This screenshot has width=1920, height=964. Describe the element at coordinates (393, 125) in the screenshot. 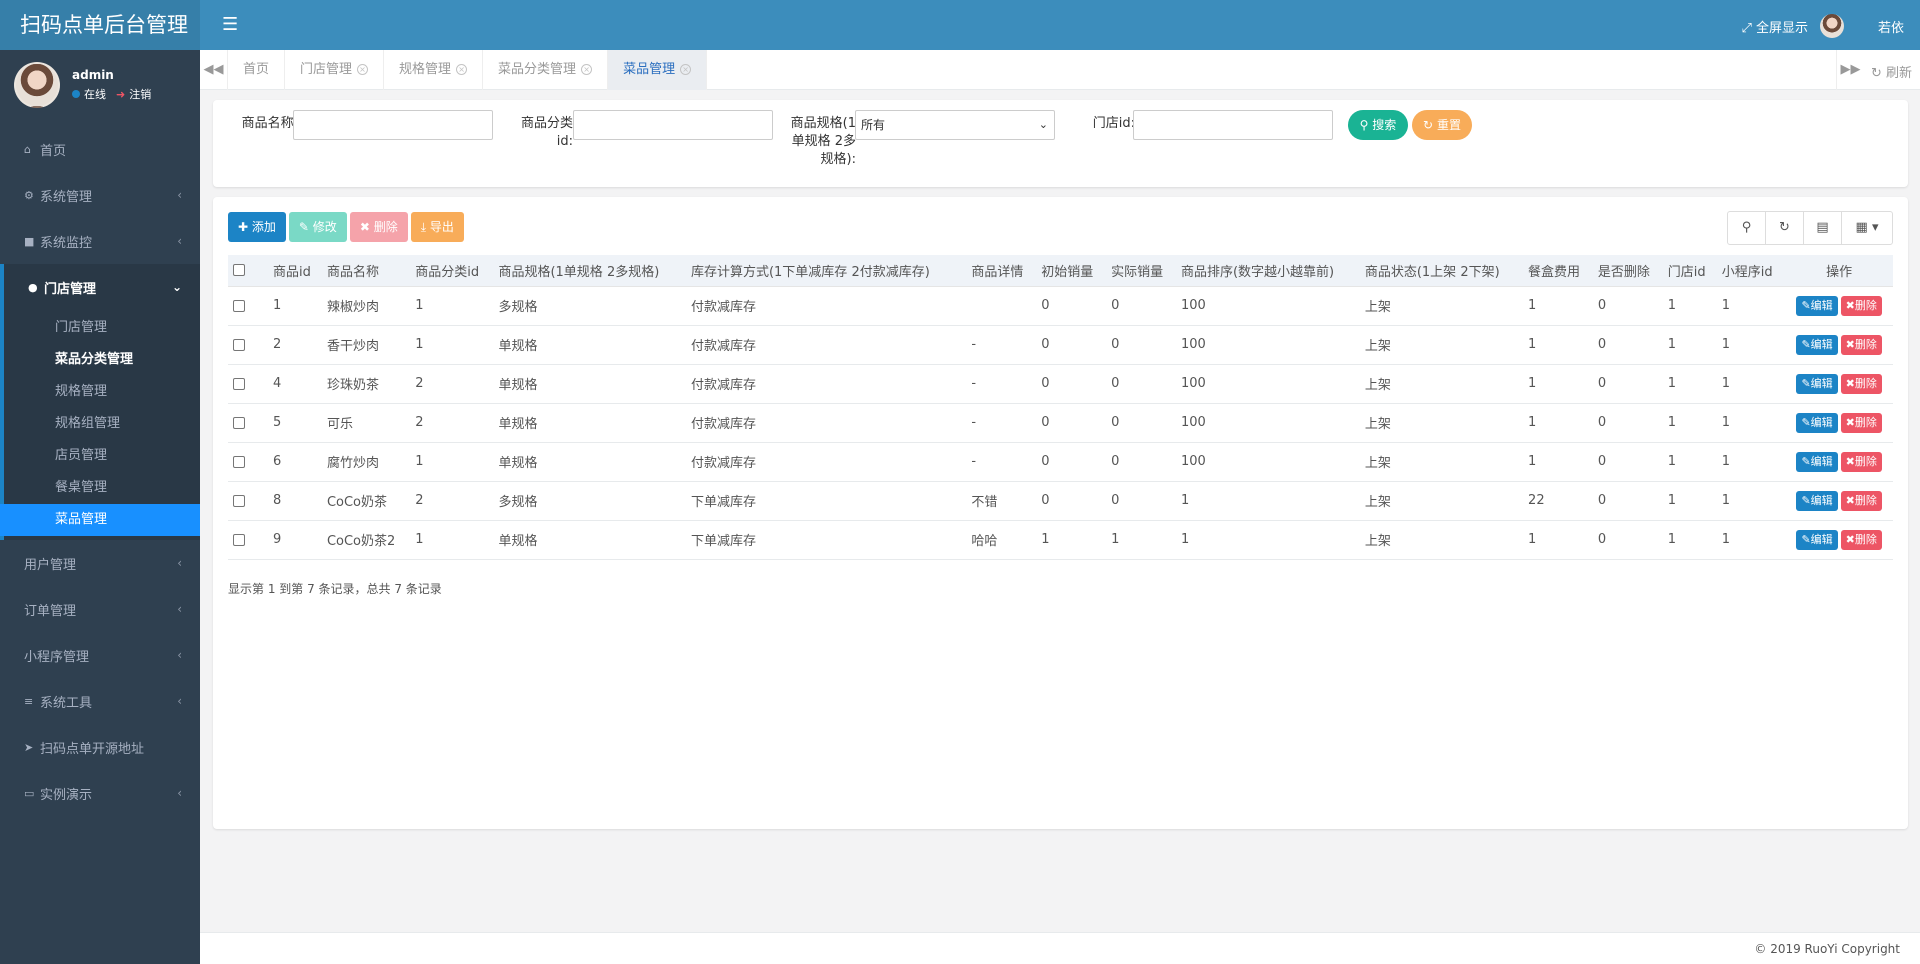

I see `name-input` at that location.